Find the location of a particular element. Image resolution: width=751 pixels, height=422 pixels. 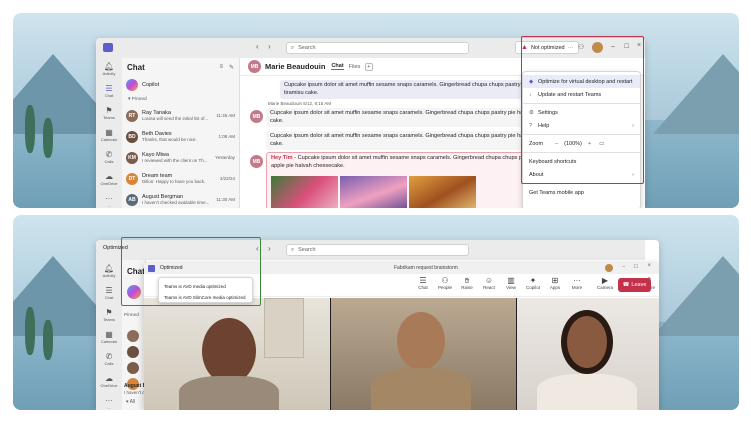

new-chat-icon: ✎ is located at coordinates (231, 67).